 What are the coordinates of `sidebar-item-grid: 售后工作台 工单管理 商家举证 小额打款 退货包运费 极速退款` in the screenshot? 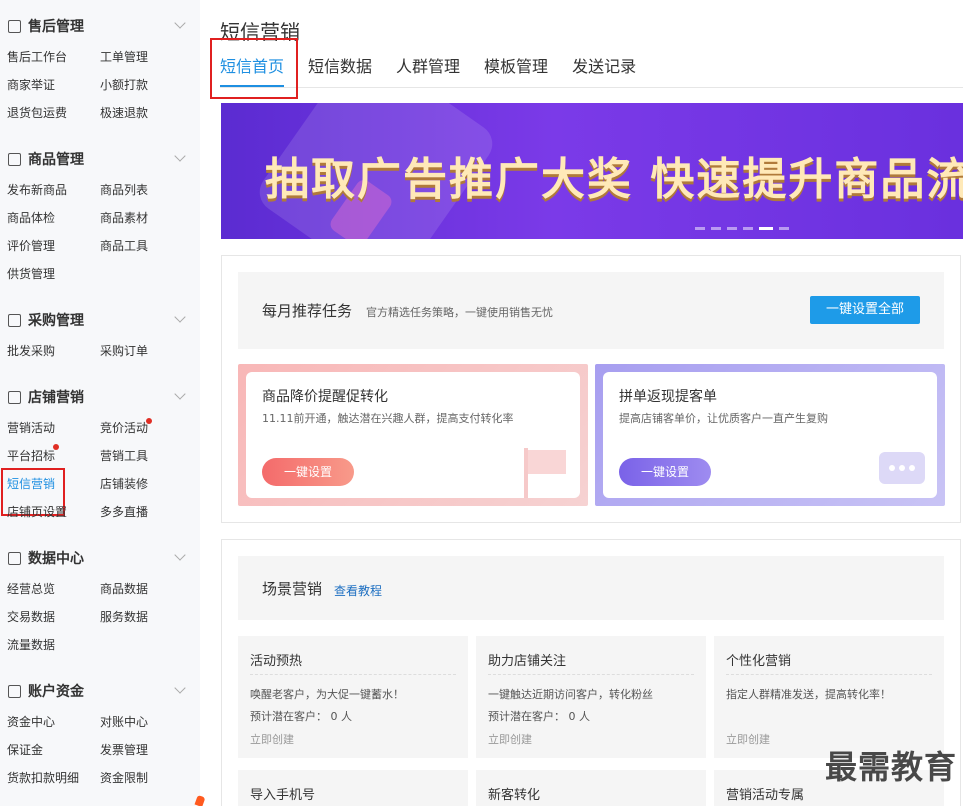 It's located at (100, 85).